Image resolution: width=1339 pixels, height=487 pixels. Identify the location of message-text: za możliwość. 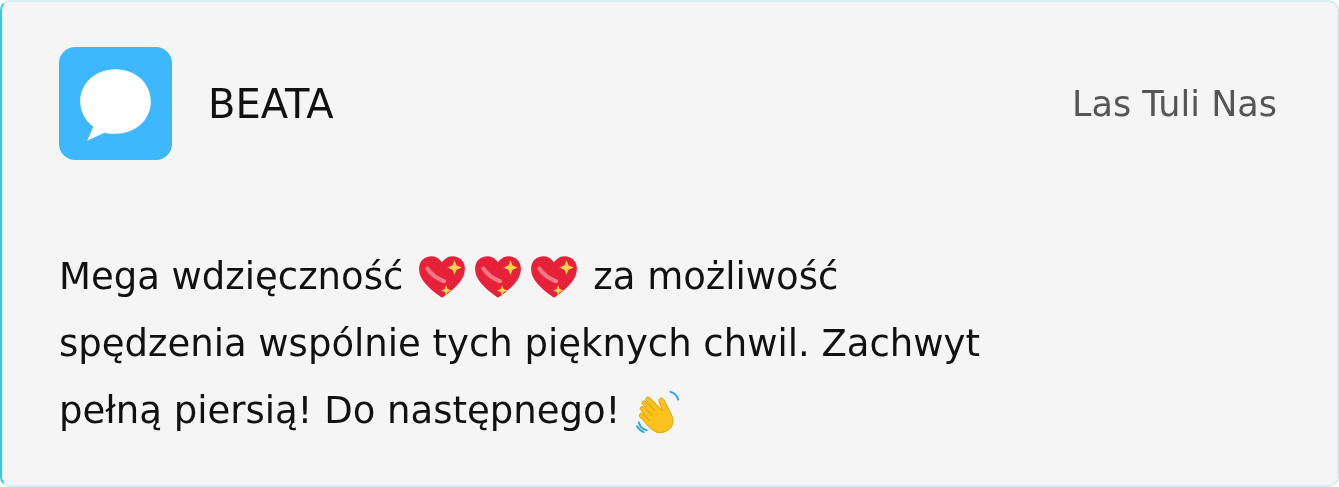
(716, 276).